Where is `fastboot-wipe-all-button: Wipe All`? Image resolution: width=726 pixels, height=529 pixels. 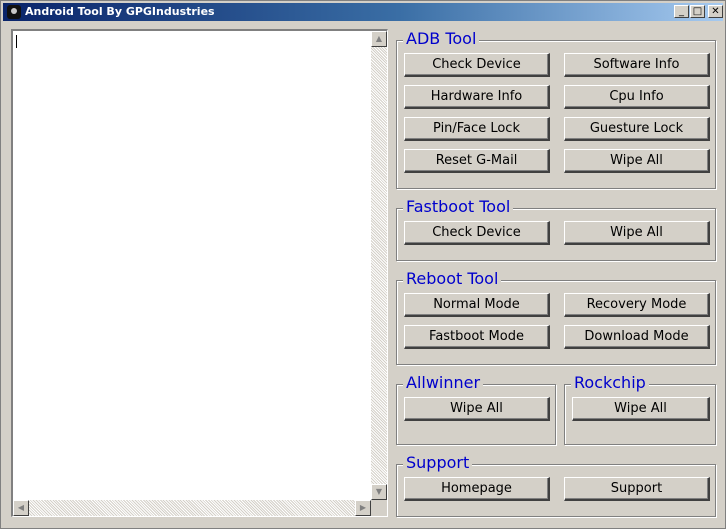 fastboot-wipe-all-button: Wipe All is located at coordinates (637, 233).